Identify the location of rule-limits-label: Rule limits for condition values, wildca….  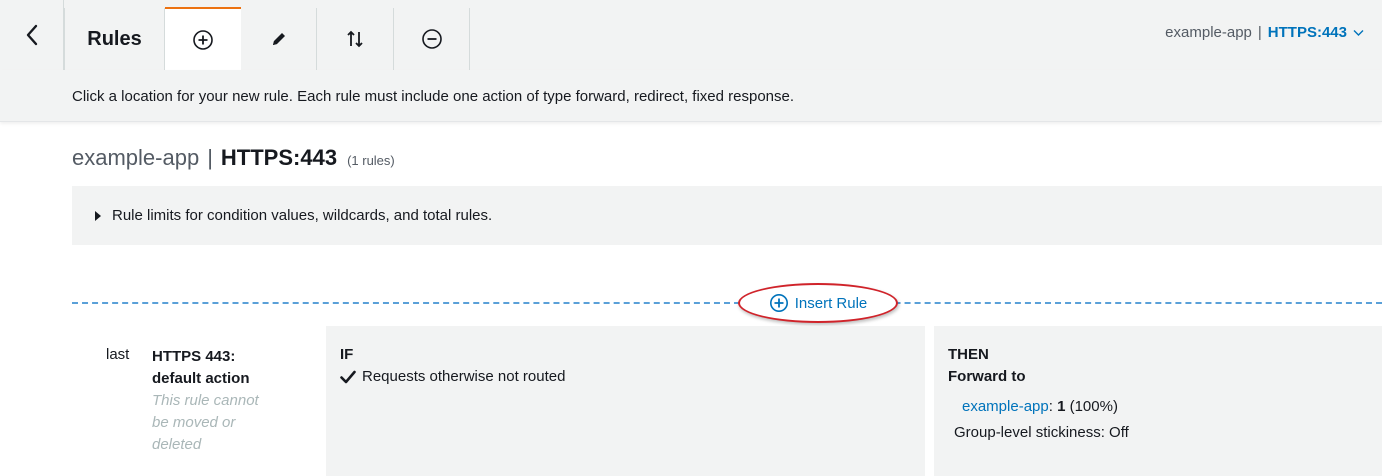
(302, 215).